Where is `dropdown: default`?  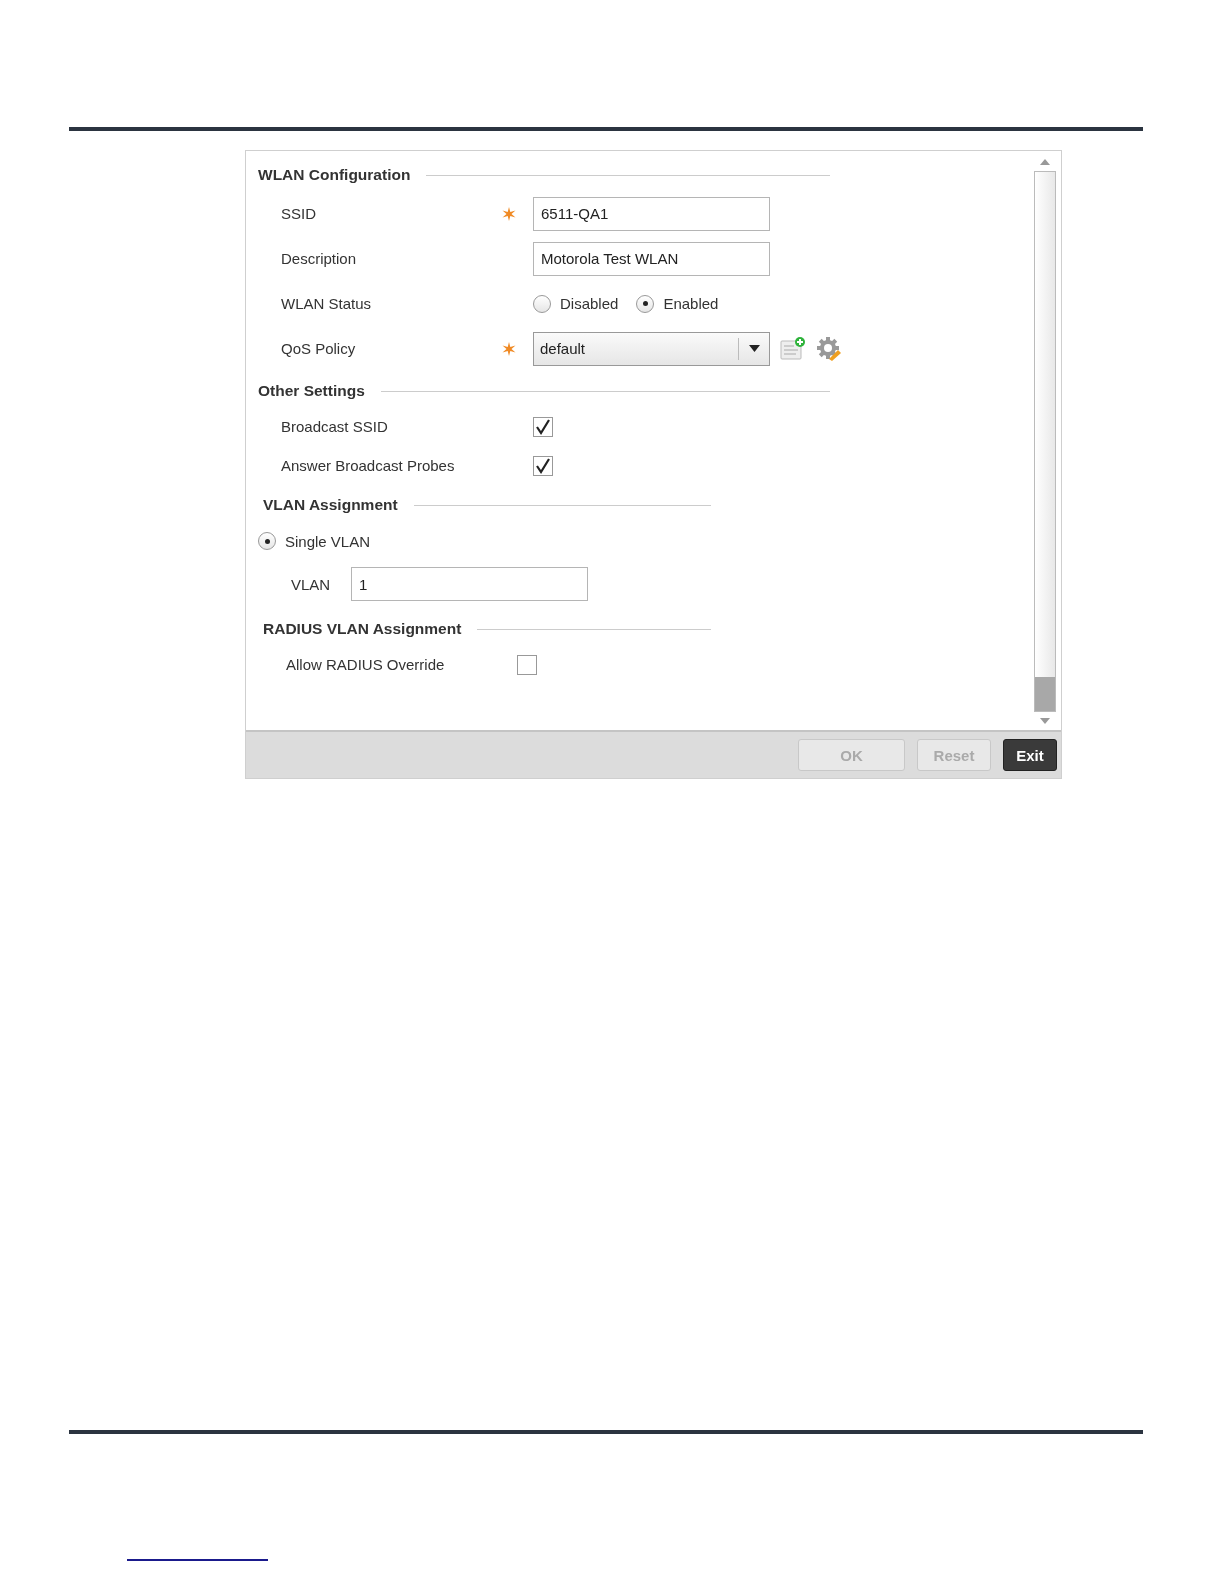 dropdown: default is located at coordinates (651, 348).